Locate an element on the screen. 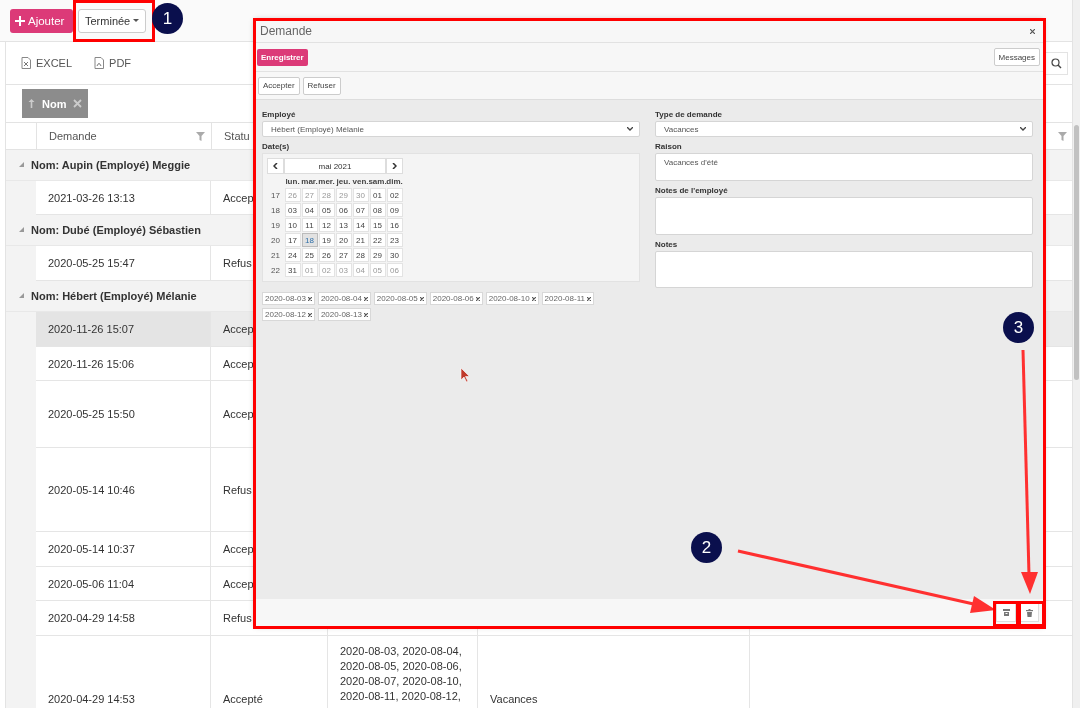 This screenshot has width=1080, height=708. calendar-day: 10 is located at coordinates (292, 225).